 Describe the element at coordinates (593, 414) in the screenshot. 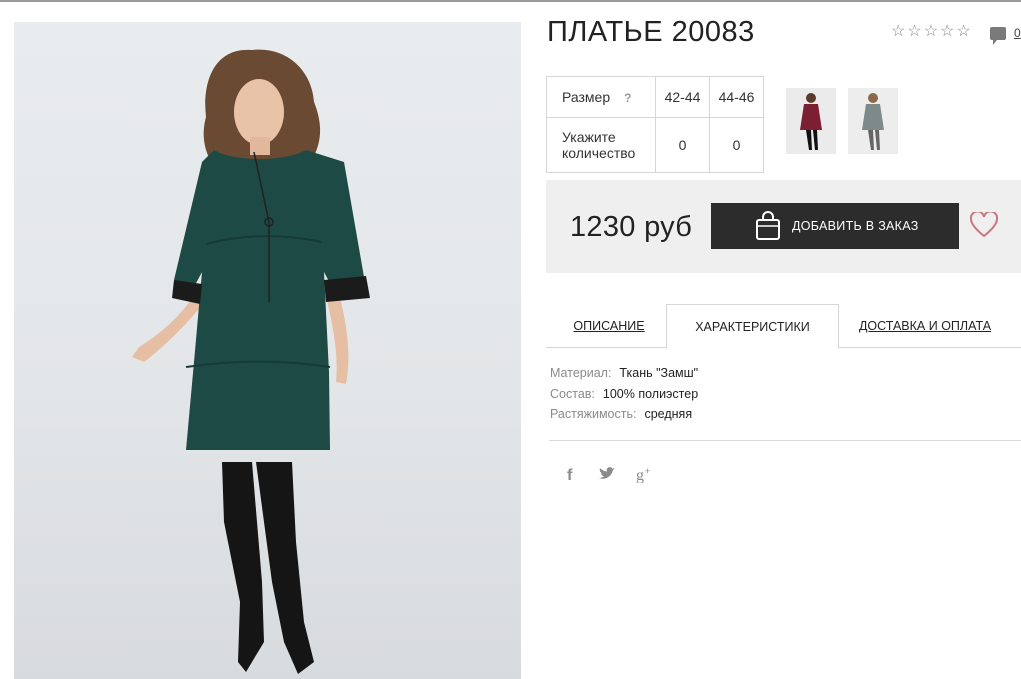

I see `spec-key: Растяжимость:` at that location.